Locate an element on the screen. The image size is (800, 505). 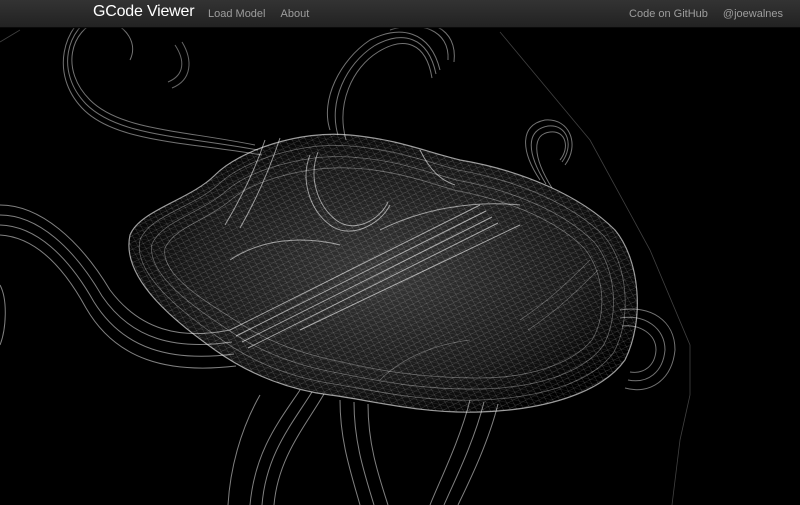
about-link: About is located at coordinates (295, 14).